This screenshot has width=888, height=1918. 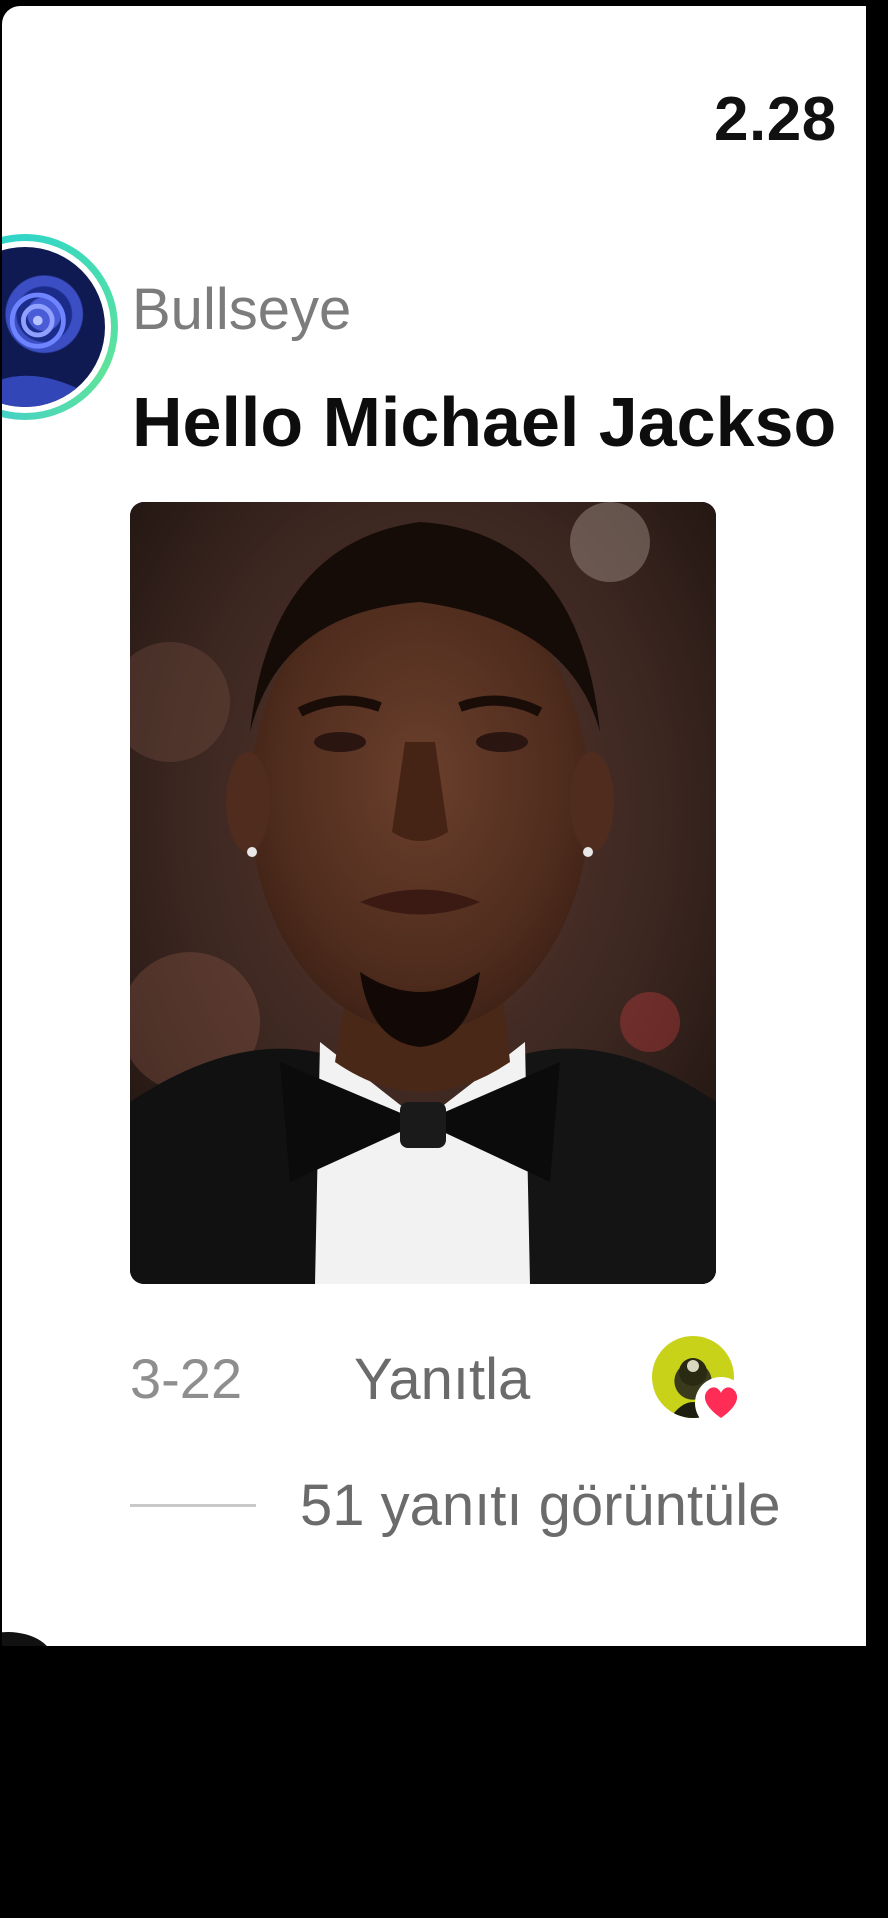 I want to click on view-replies-button: 51 yanıtı görüntüle, so click(x=498, y=1506).